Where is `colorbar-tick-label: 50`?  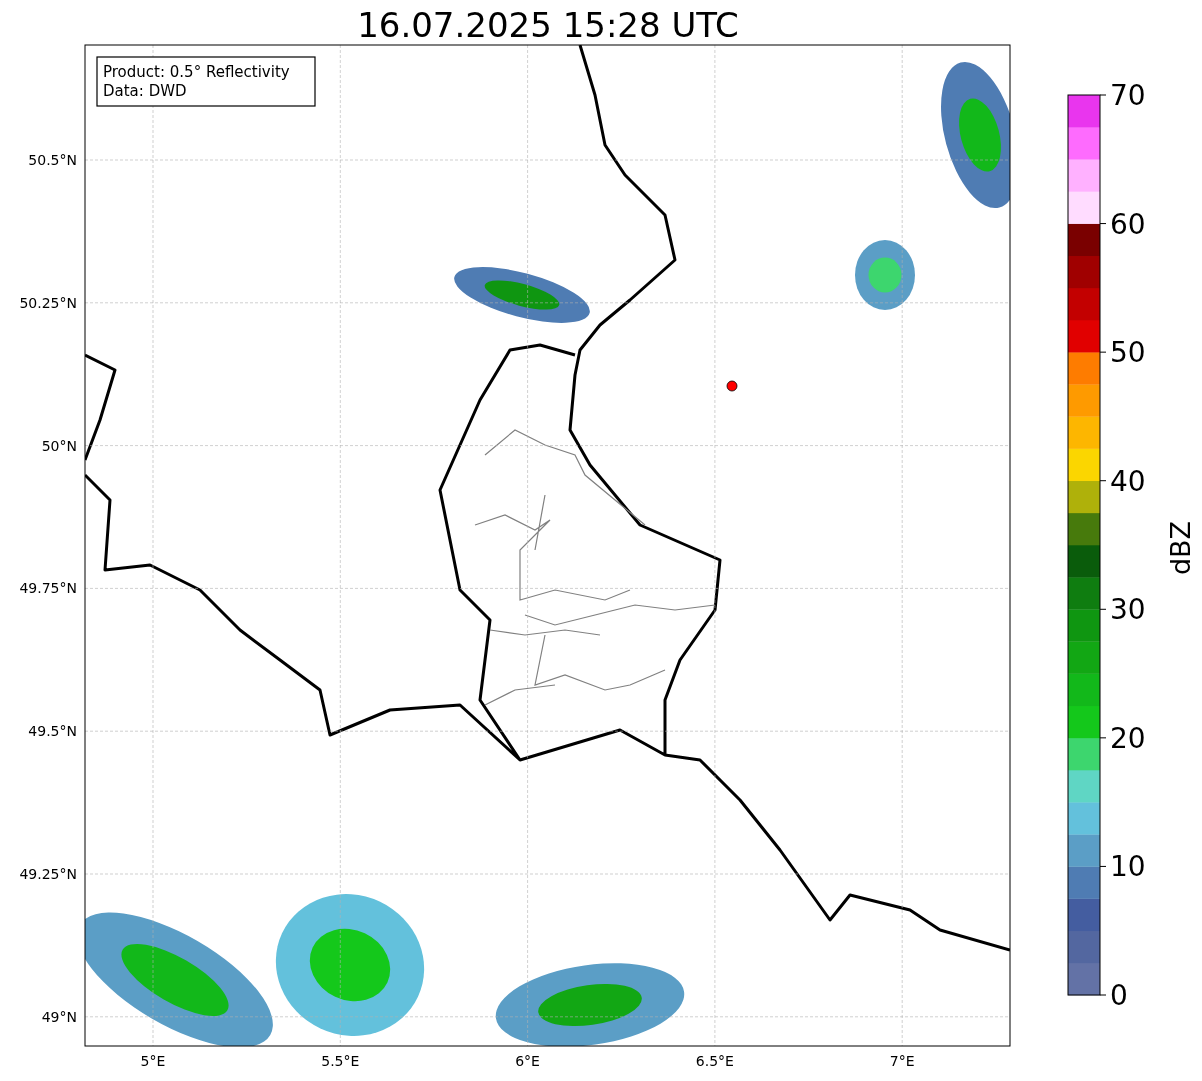 colorbar-tick-label: 50 is located at coordinates (1128, 353).